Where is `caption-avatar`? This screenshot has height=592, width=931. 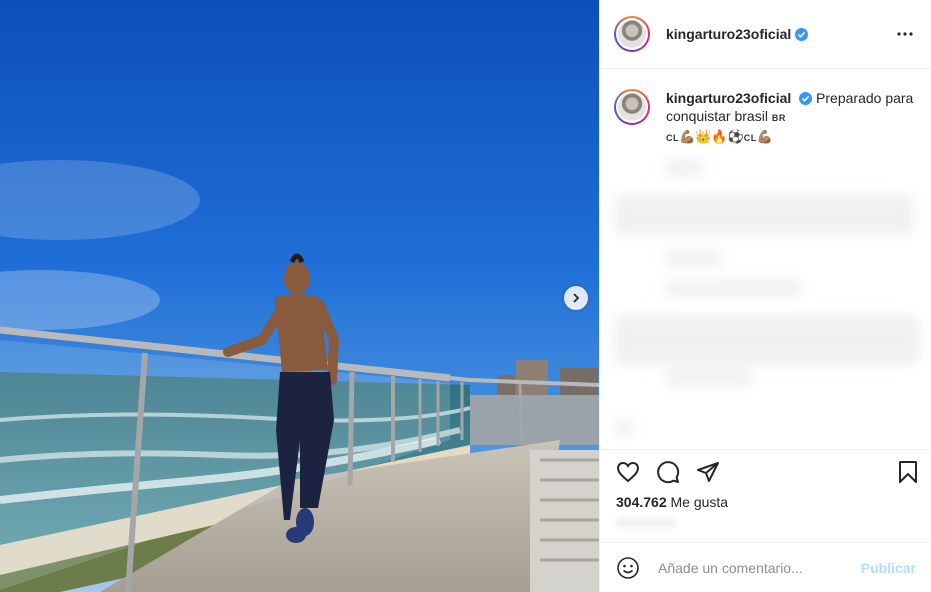 caption-avatar is located at coordinates (632, 107).